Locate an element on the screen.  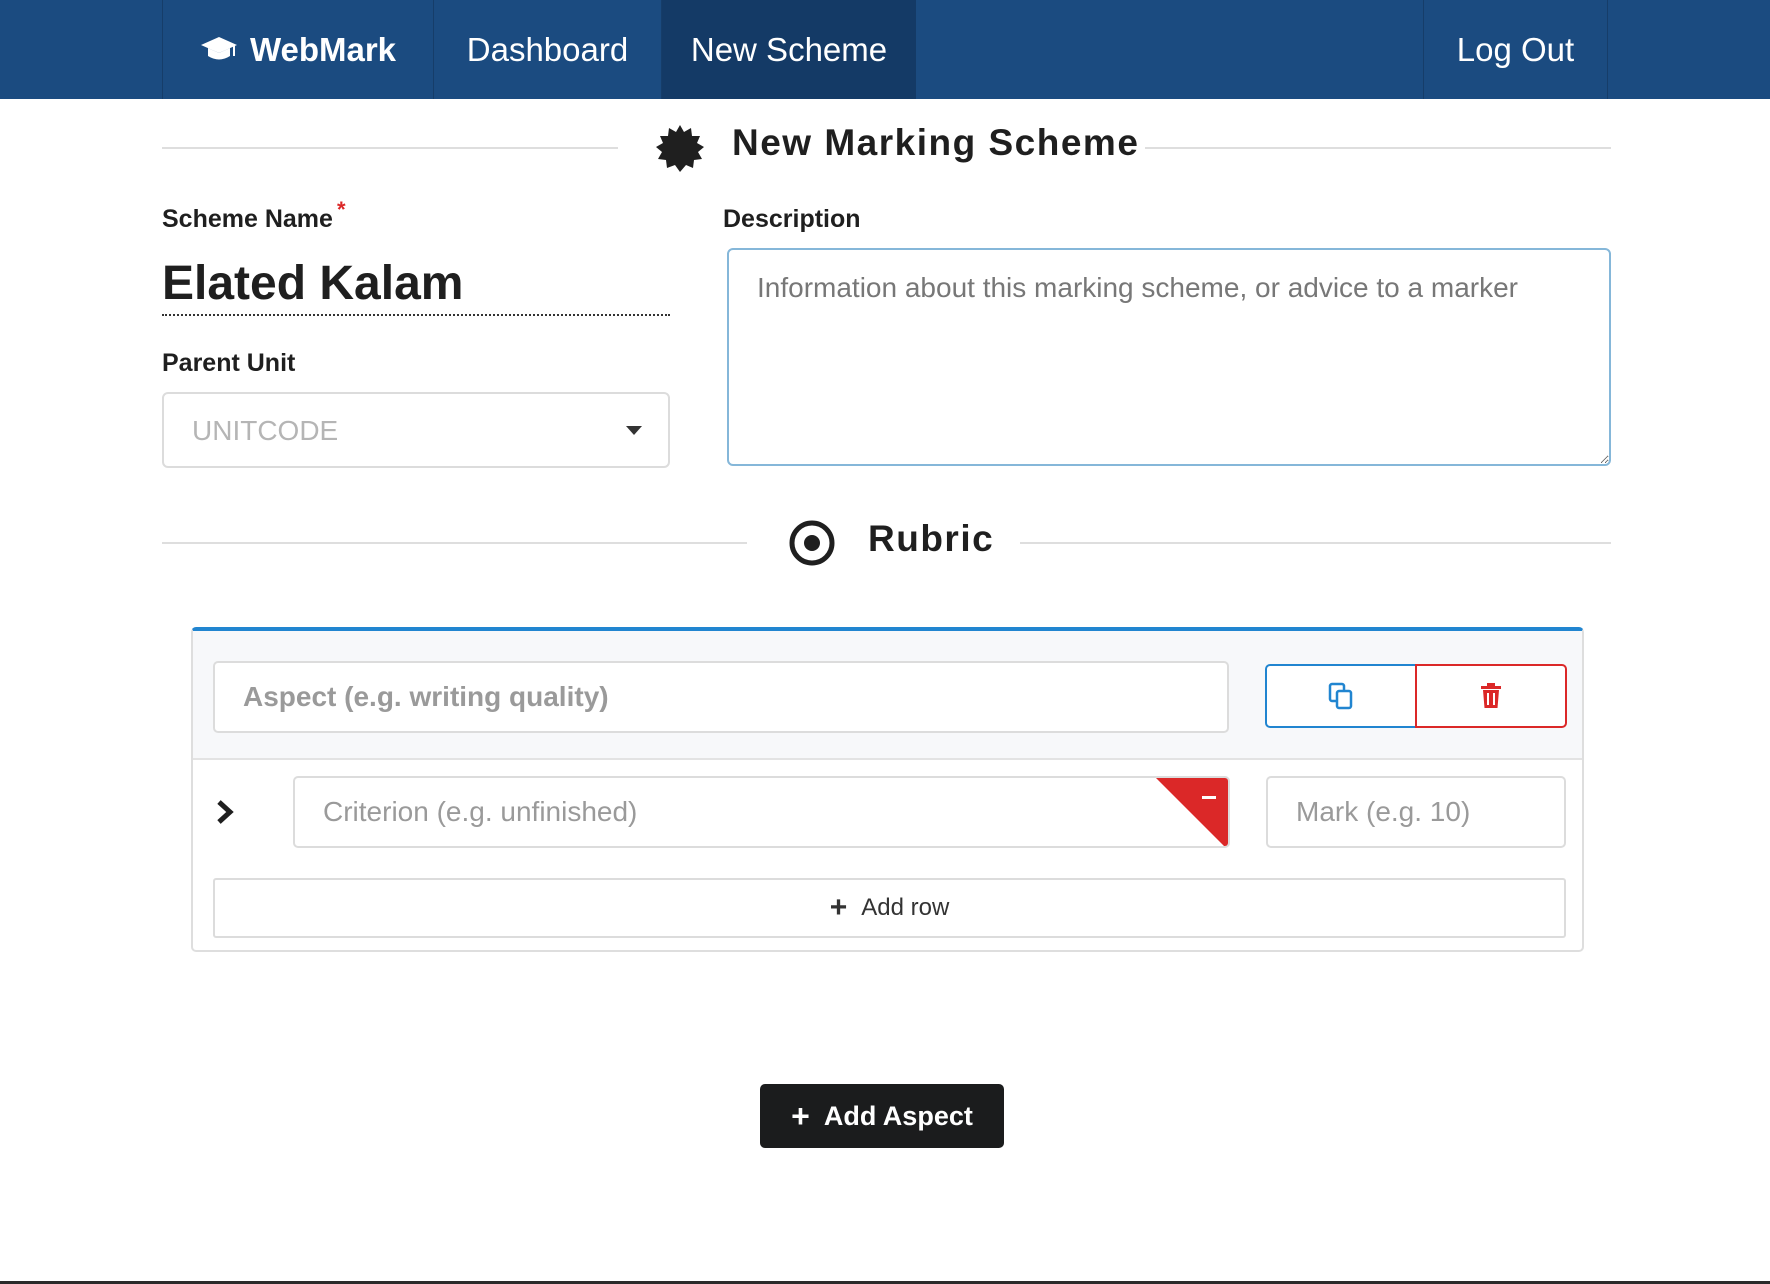
delete-aspect-button is located at coordinates (1491, 696).